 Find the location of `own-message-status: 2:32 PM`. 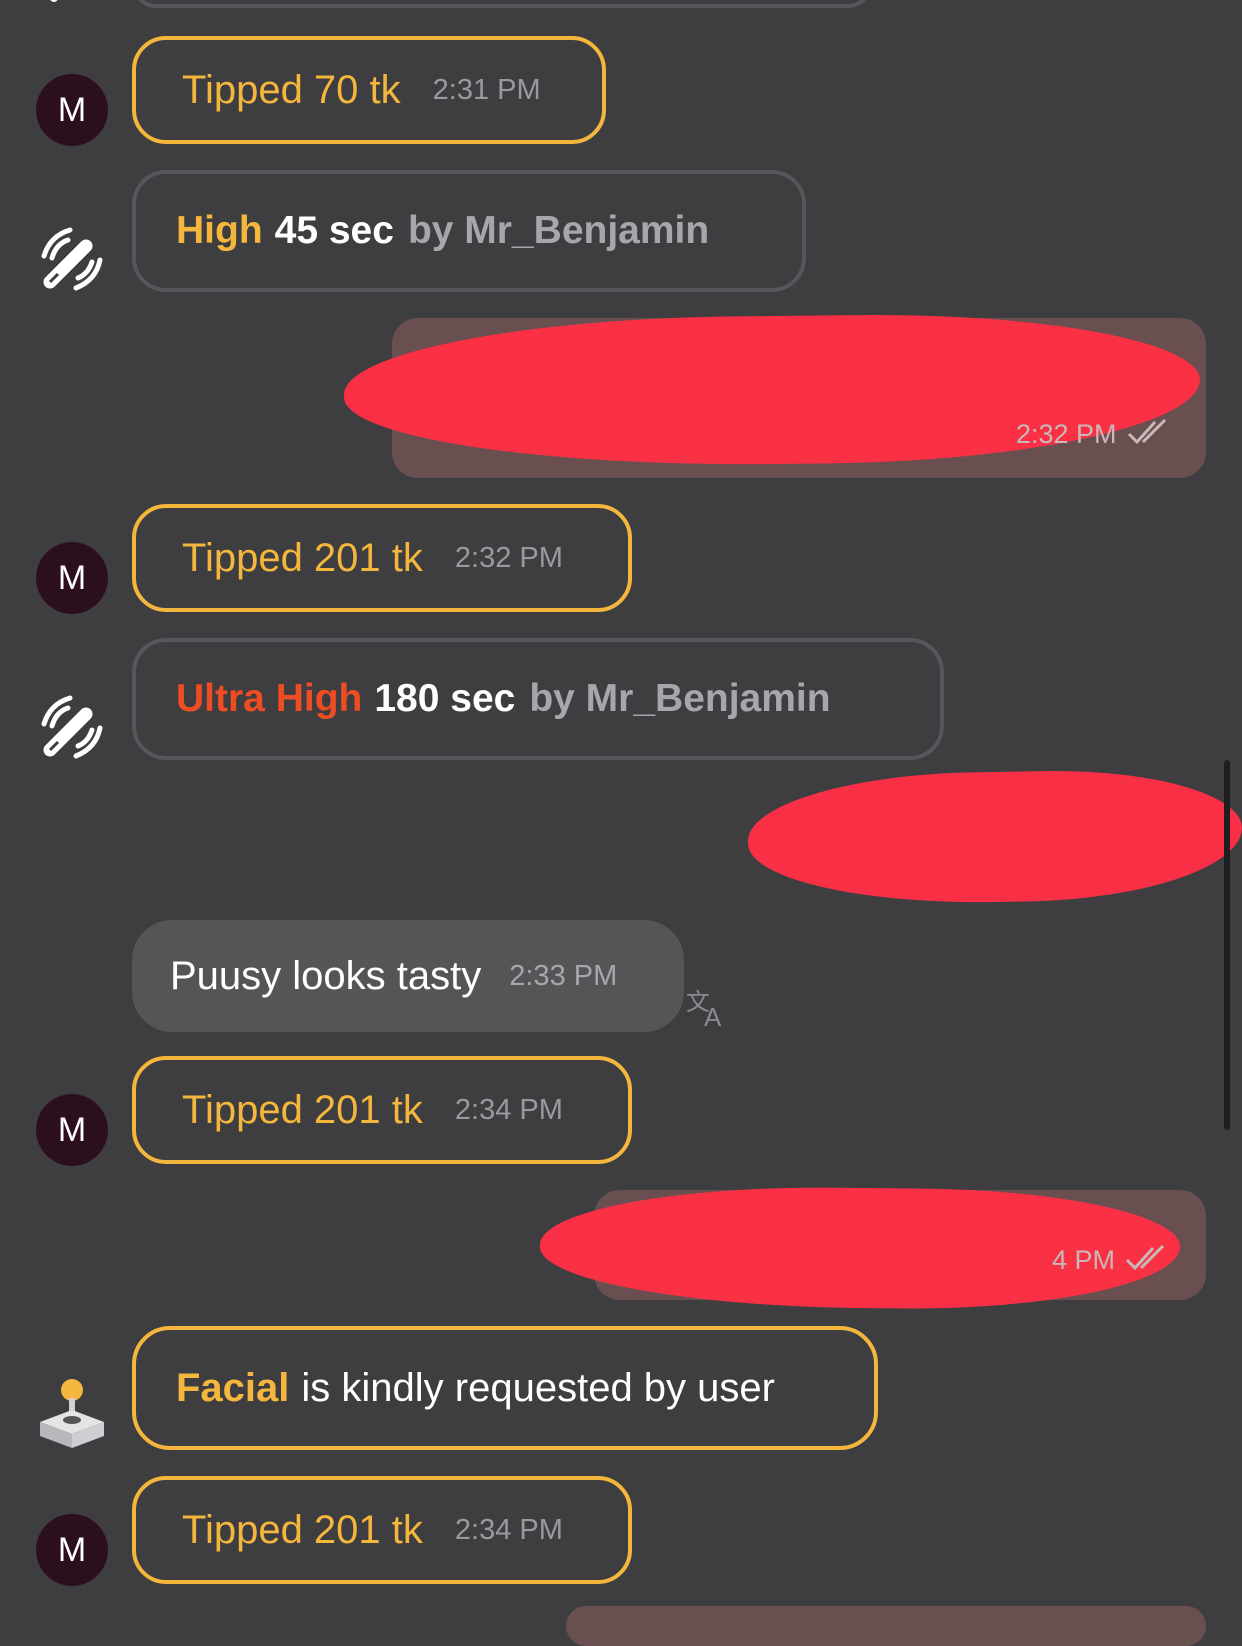

own-message-status: 2:32 PM is located at coordinates (1092, 434).